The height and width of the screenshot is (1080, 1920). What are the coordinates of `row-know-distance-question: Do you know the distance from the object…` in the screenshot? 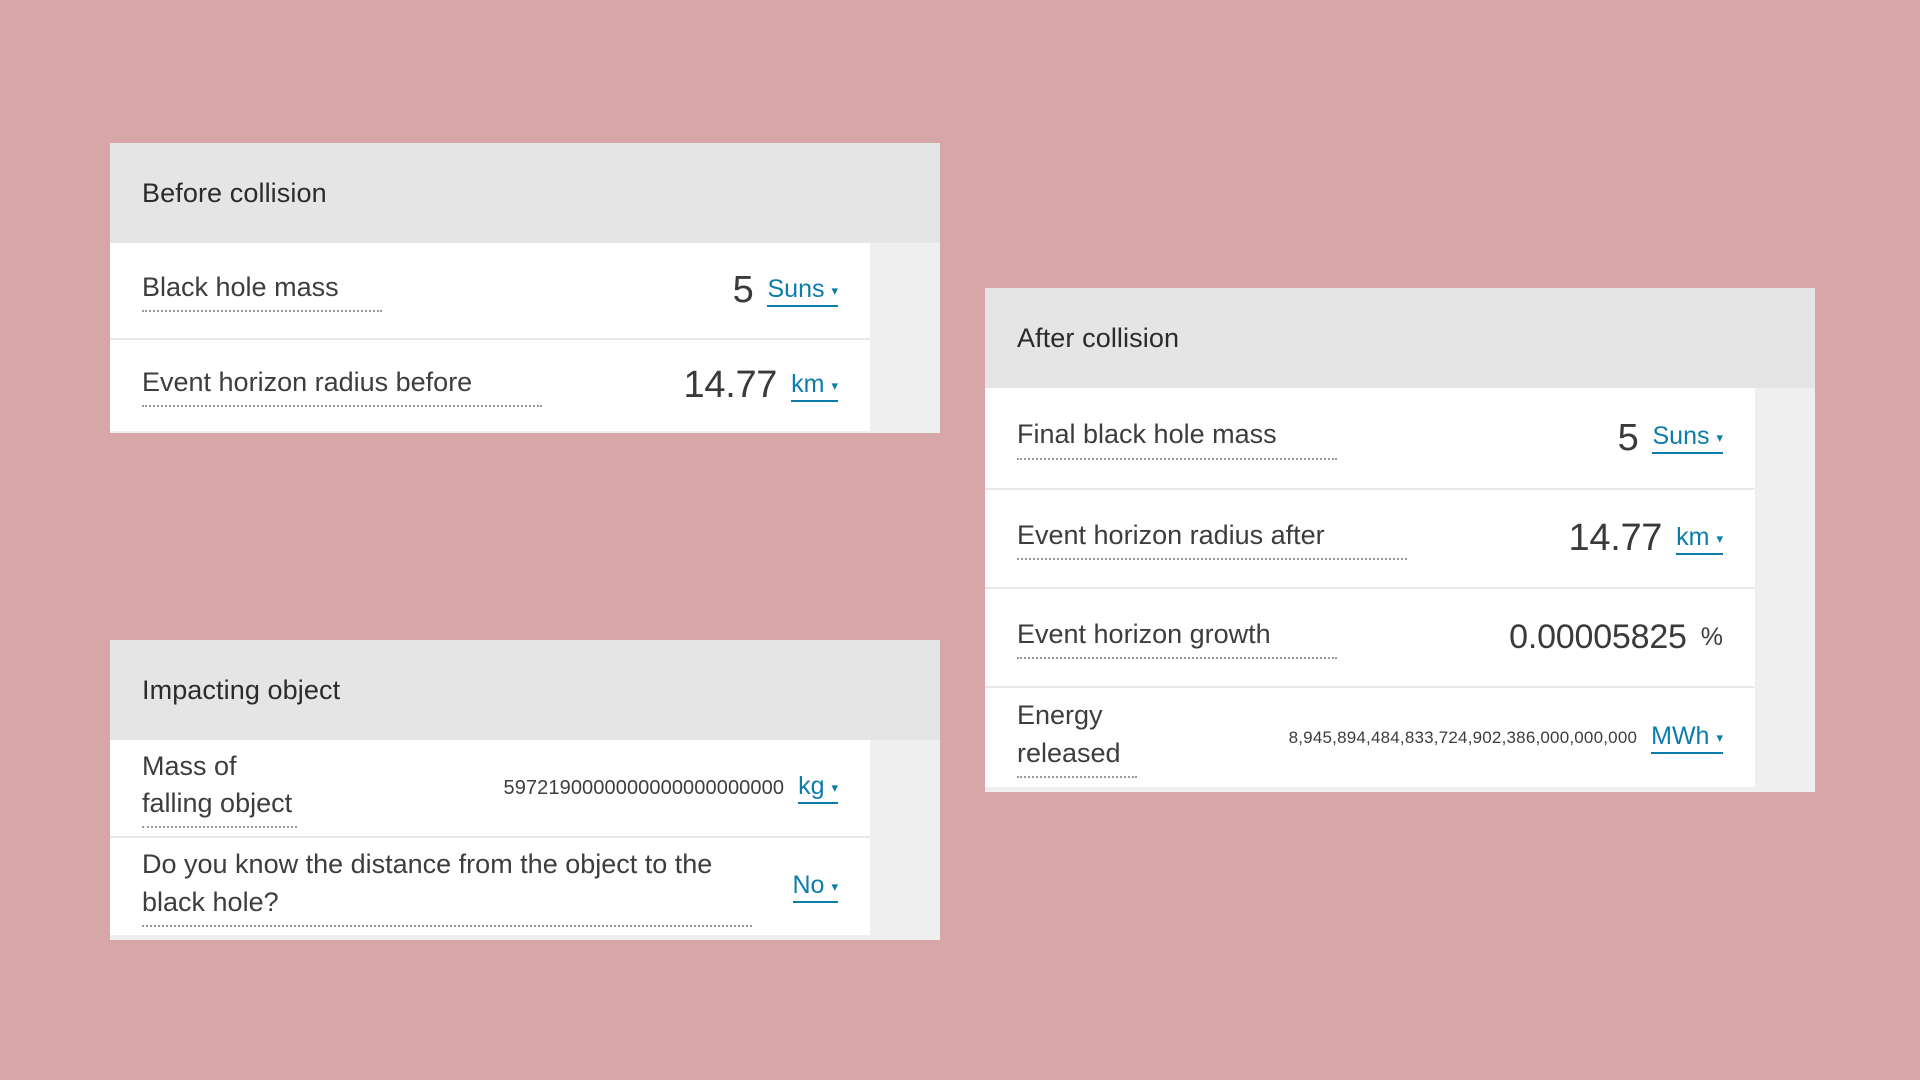 It's located at (490, 885).